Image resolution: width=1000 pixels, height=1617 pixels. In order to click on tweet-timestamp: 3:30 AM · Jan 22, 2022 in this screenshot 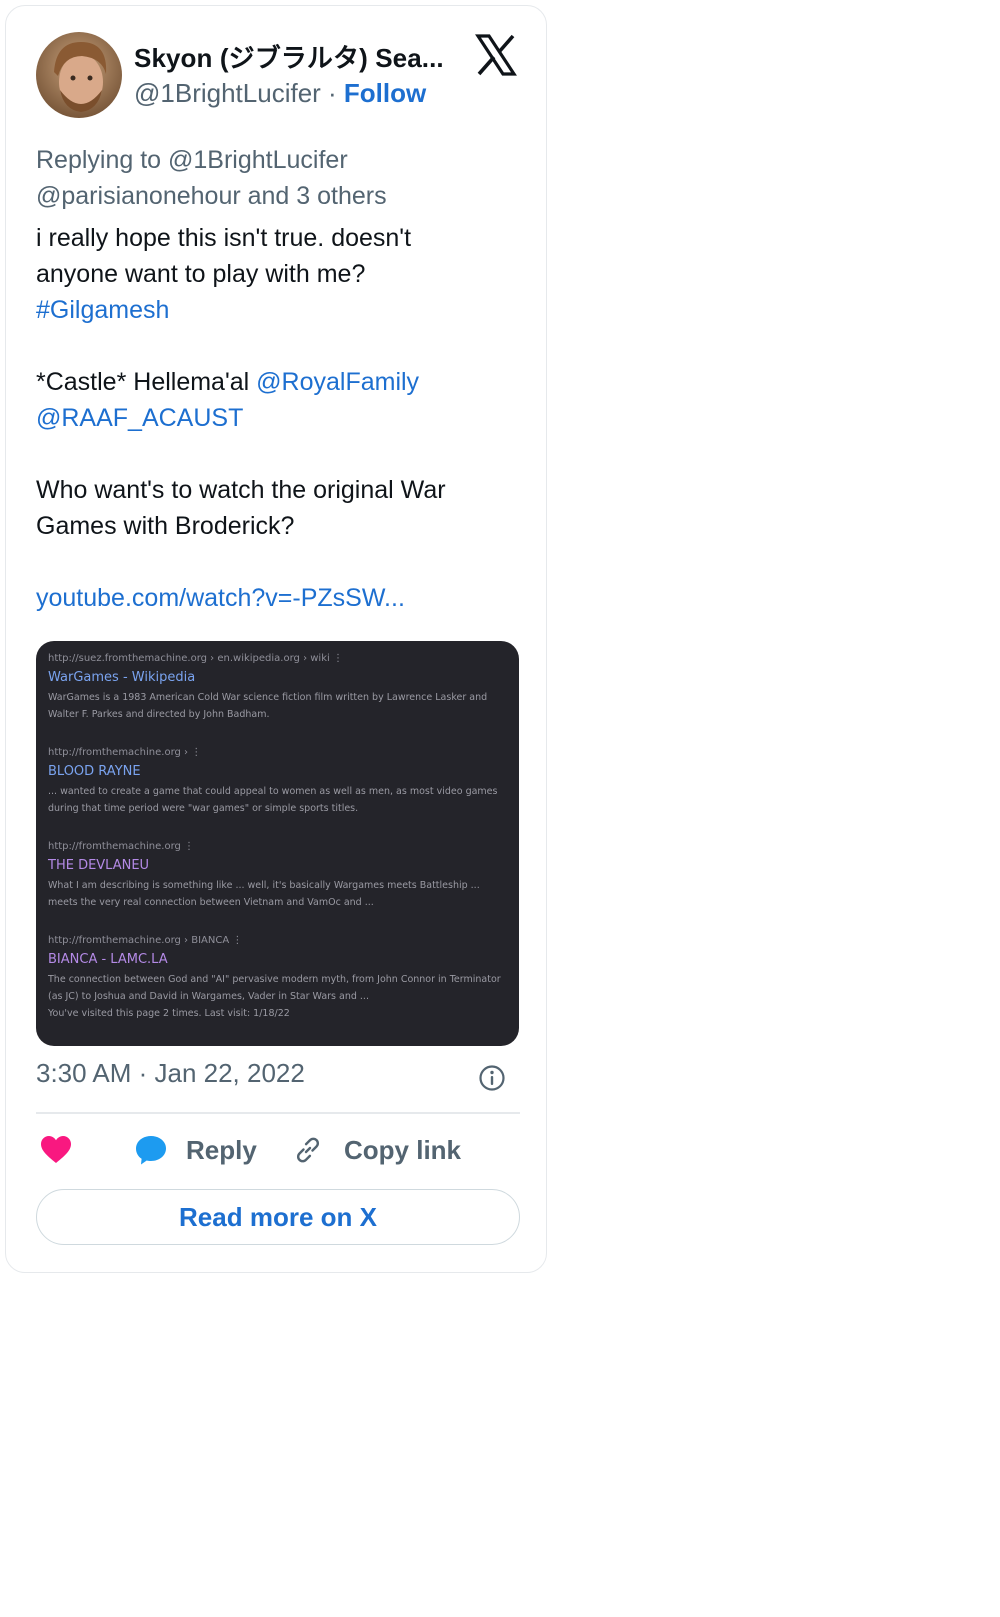, I will do `click(170, 1073)`.